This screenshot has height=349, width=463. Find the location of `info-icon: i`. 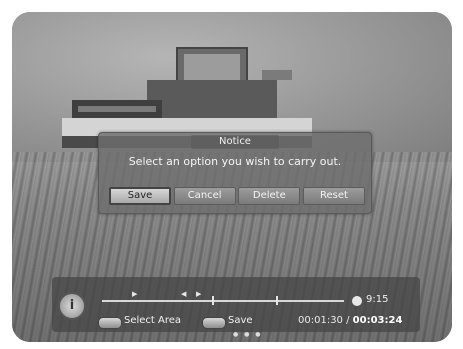

info-icon: i is located at coordinates (72, 306).